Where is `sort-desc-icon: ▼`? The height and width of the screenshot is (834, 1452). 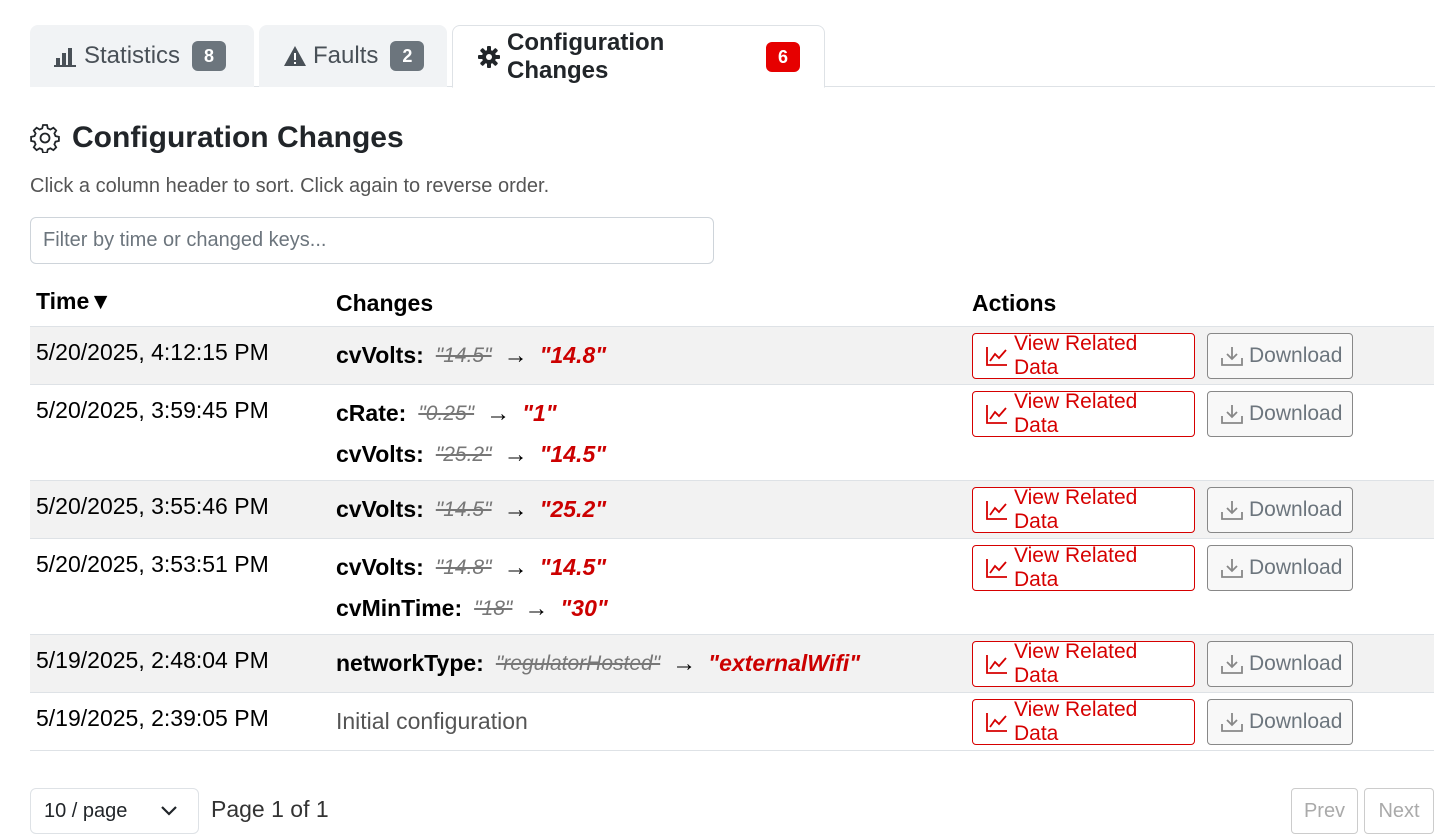 sort-desc-icon: ▼ is located at coordinates (101, 301).